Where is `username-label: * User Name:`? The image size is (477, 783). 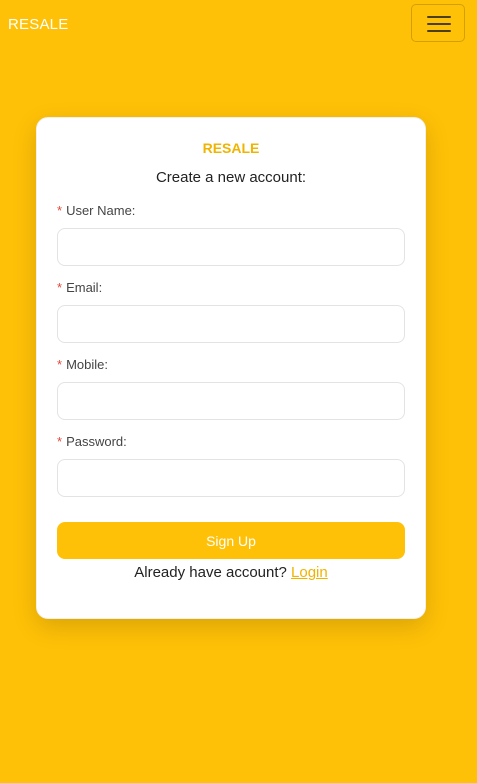 username-label: * User Name: is located at coordinates (96, 210).